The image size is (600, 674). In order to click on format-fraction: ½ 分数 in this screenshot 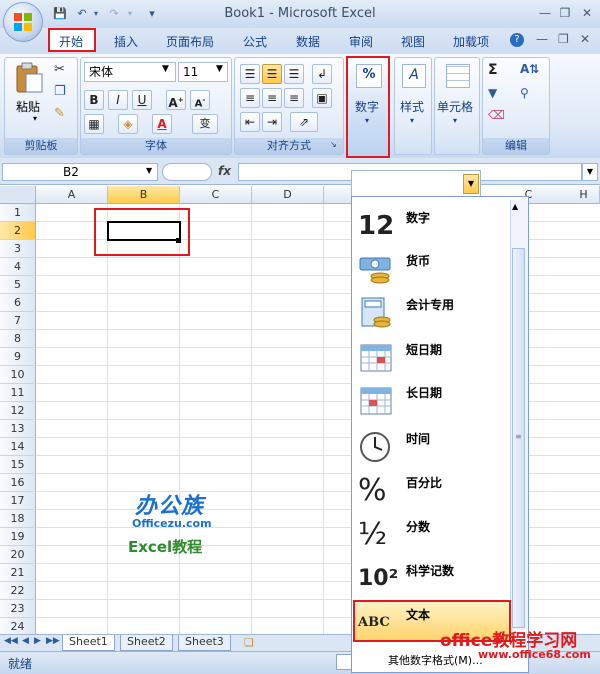, I will do `click(431, 534)`.